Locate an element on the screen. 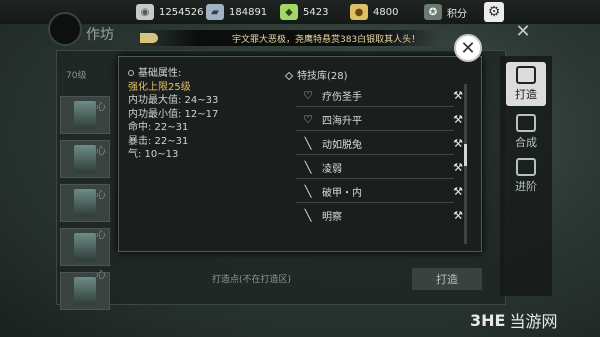 The image size is (600, 337). resource-bar: ◉ 1254526 ▰ 184891 ◆ 5423 ● 4800 ✪ 积分 ⚙ is located at coordinates (300, 12).